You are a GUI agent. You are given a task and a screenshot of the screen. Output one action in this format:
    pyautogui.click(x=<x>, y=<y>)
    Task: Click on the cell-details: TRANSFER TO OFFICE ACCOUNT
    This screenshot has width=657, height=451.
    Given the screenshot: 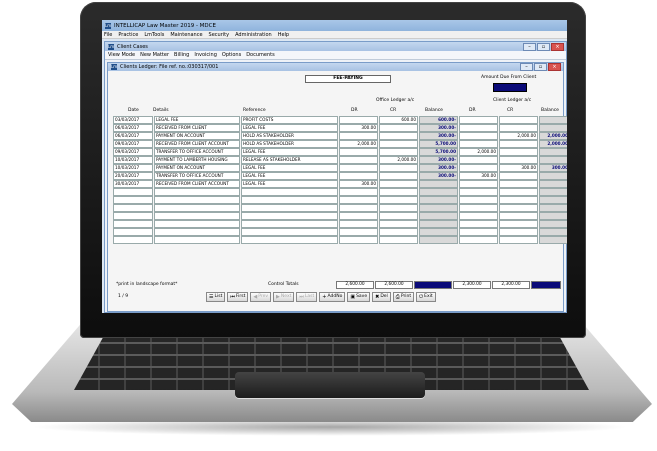 What is the action you would take?
    pyautogui.click(x=197, y=152)
    